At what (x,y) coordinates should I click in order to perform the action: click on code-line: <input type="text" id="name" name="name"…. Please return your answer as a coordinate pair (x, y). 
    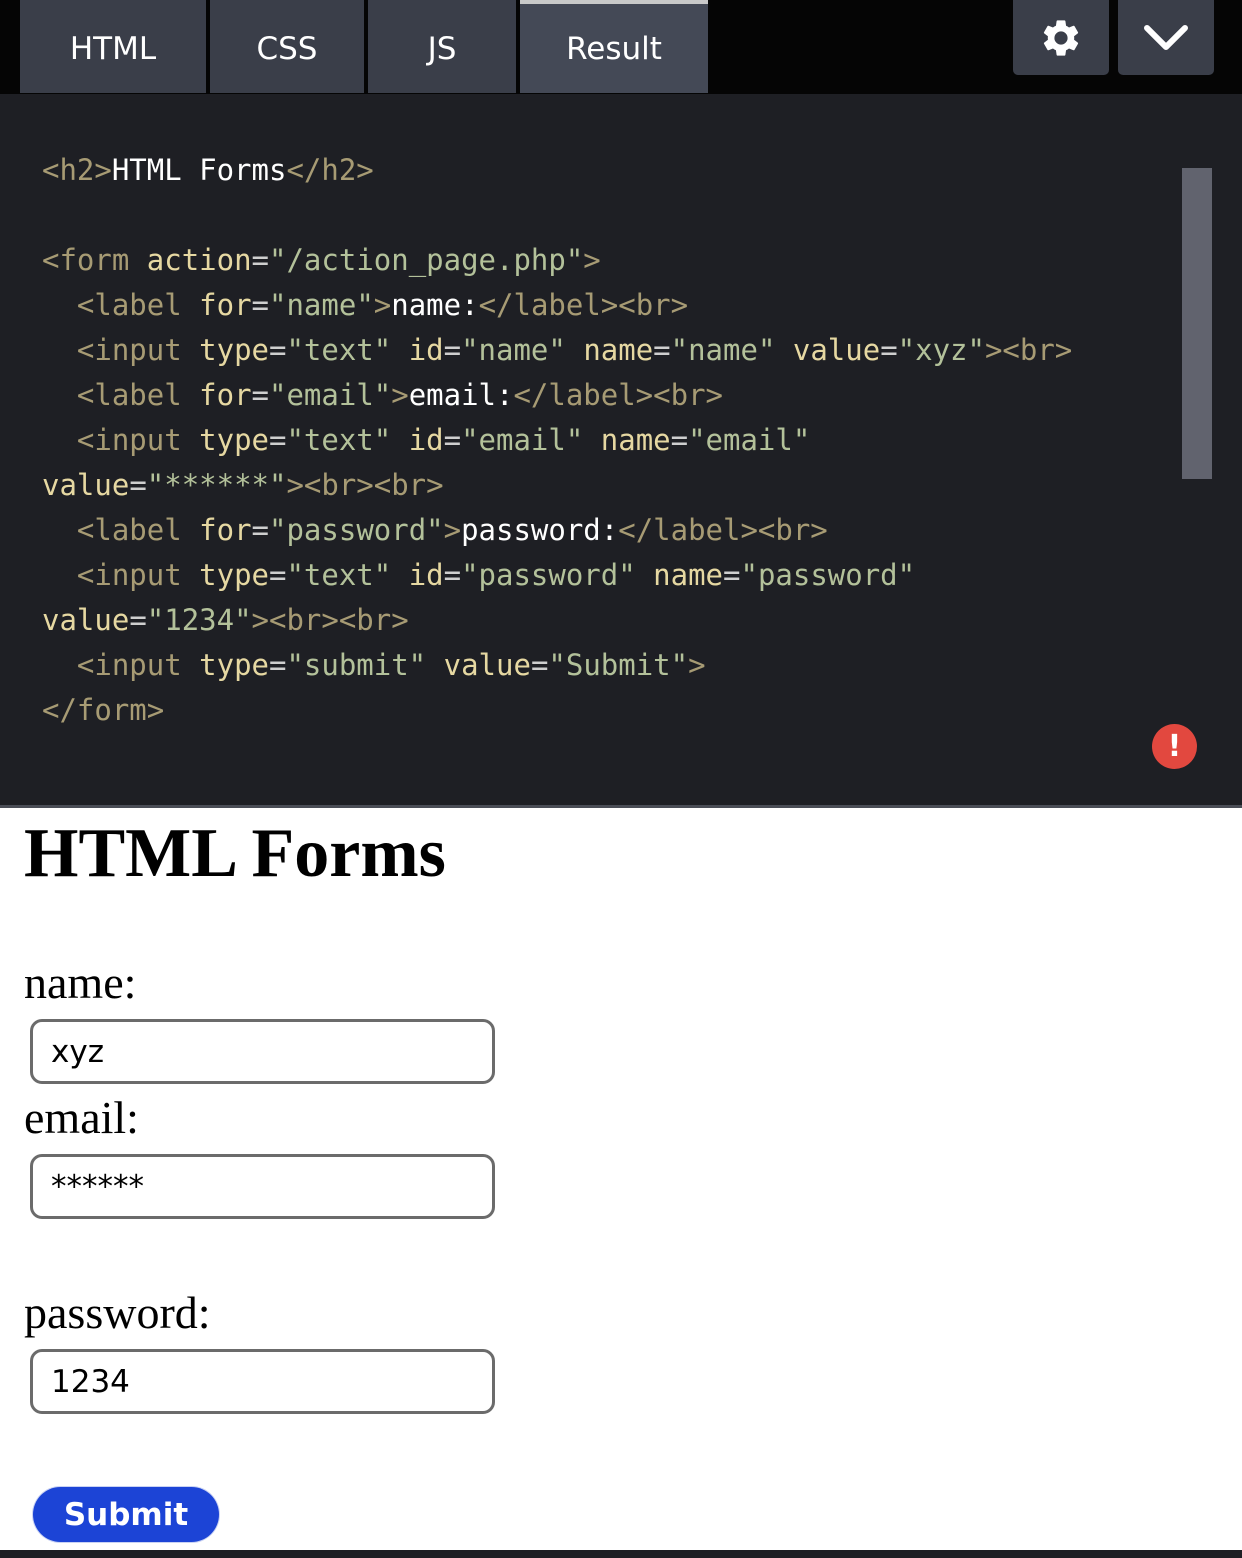
    Looking at the image, I should click on (557, 350).